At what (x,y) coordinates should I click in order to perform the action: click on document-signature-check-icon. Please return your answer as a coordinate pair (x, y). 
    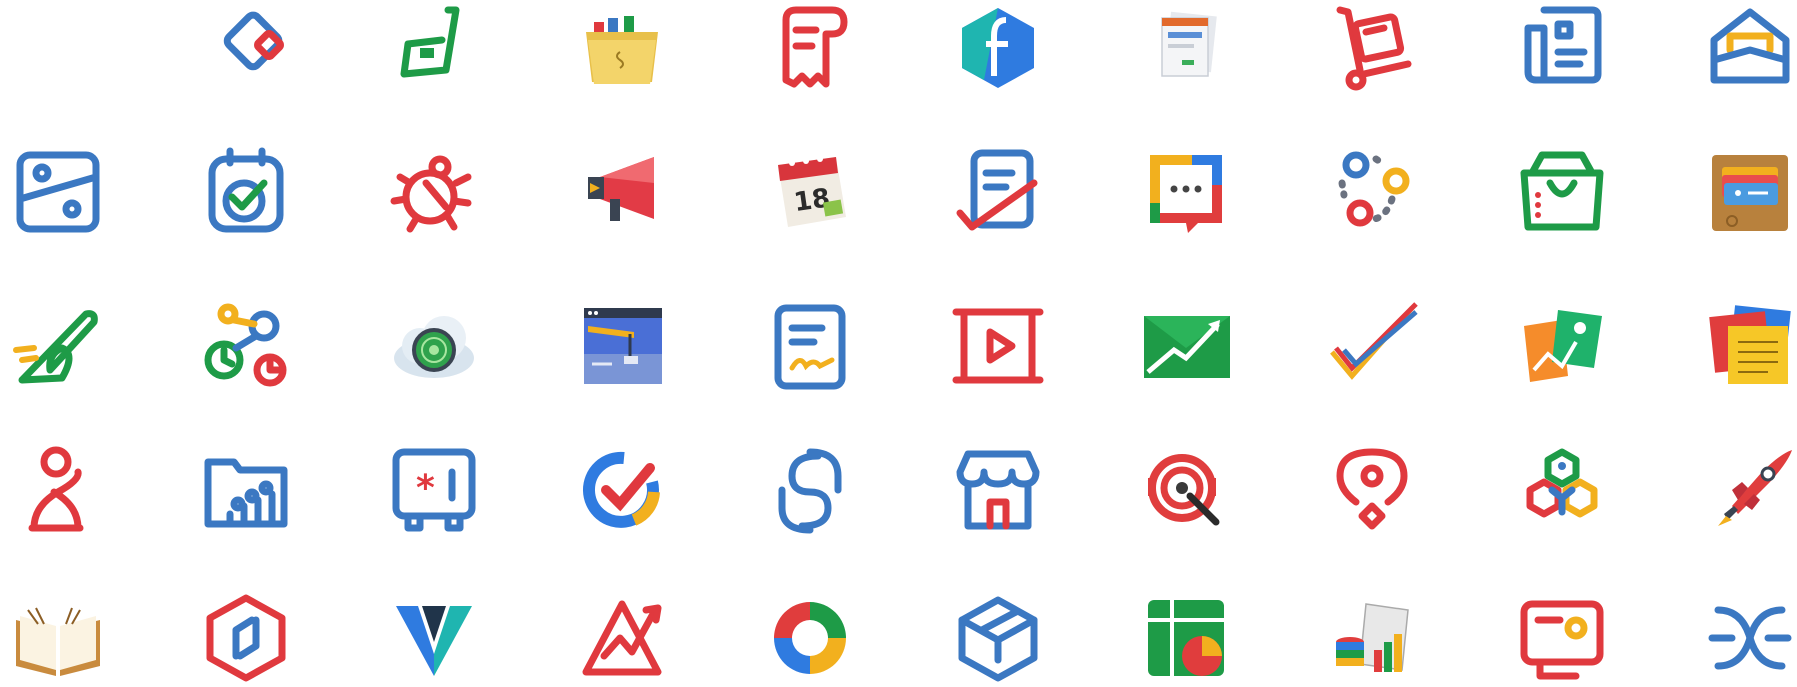
    Looking at the image, I should click on (998, 191).